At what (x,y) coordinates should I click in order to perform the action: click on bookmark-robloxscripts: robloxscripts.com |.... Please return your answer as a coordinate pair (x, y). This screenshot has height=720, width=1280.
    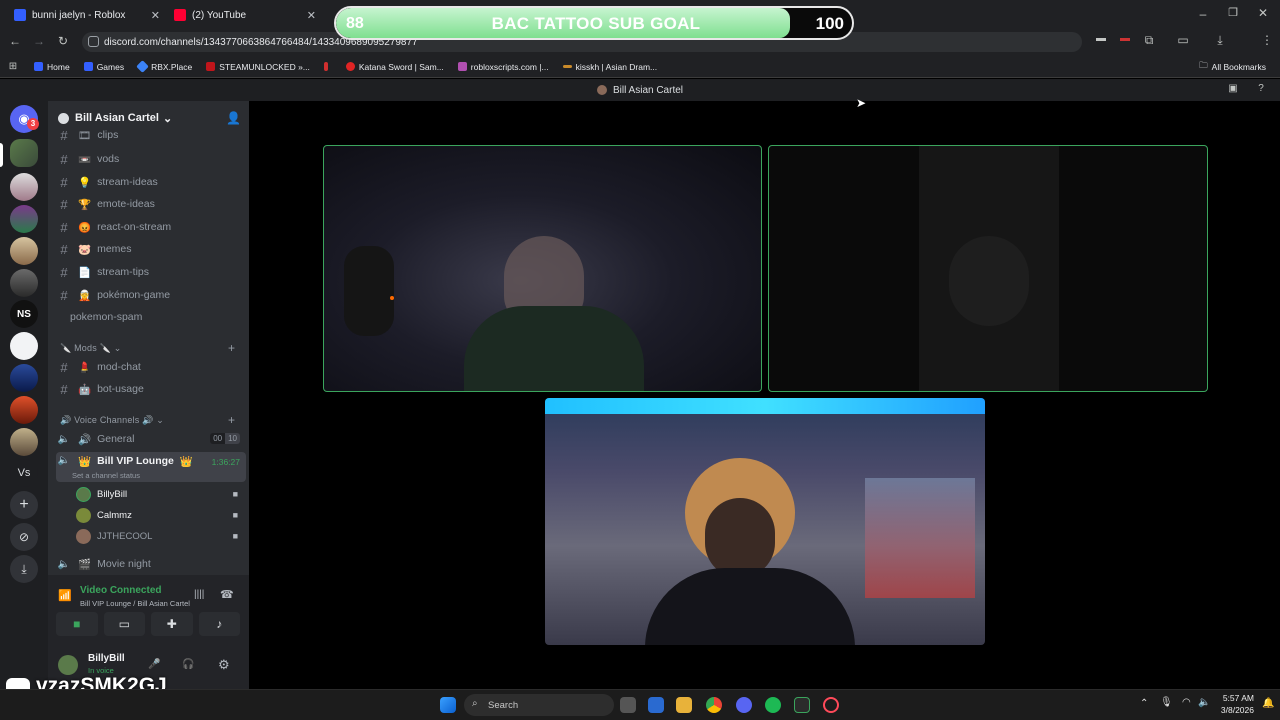
    Looking at the image, I should click on (503, 67).